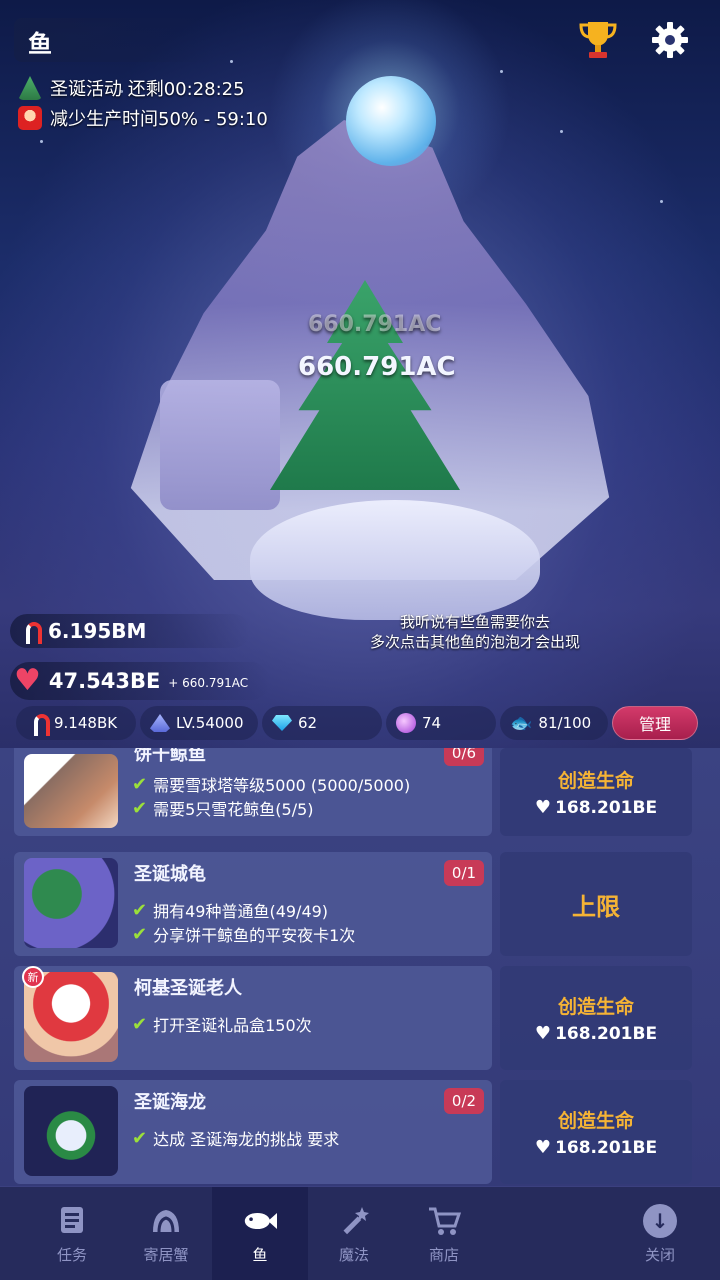 The image size is (720, 1280). Describe the element at coordinates (670, 40) in the screenshot. I see `gear-icon` at that location.